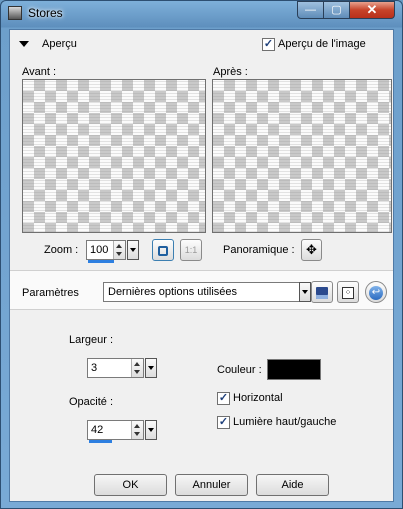  I want to click on reset-button: ↩, so click(376, 292).